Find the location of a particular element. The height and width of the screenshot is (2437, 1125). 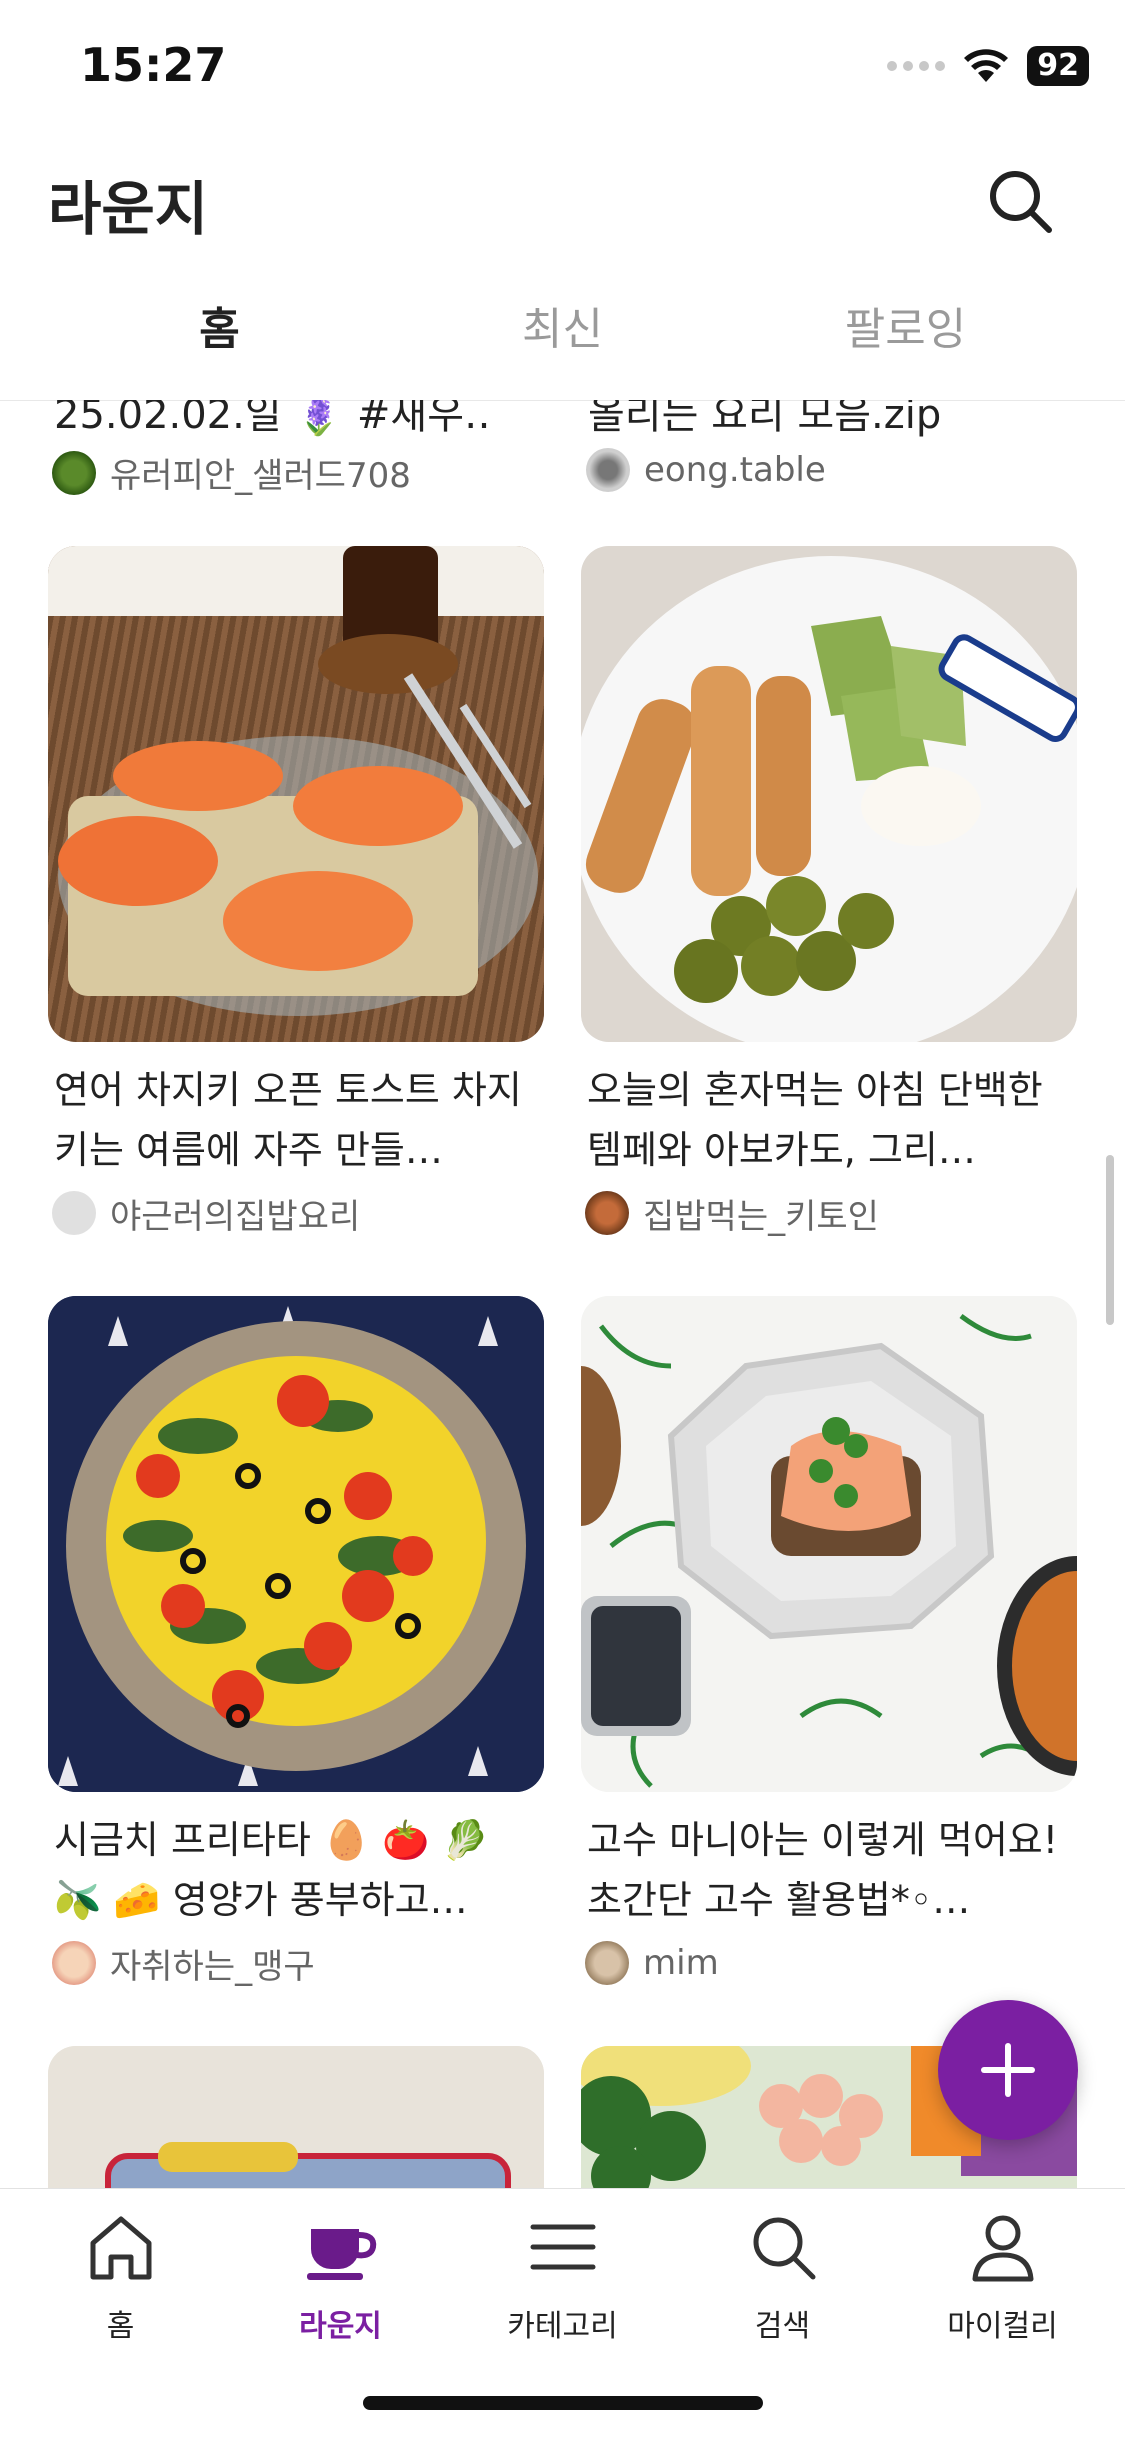

post-card: 오늘의 혼자먹는 아침 단백한 템페와 아보카도, 그리… 집밥먹는_키토인 is located at coordinates (829, 892).